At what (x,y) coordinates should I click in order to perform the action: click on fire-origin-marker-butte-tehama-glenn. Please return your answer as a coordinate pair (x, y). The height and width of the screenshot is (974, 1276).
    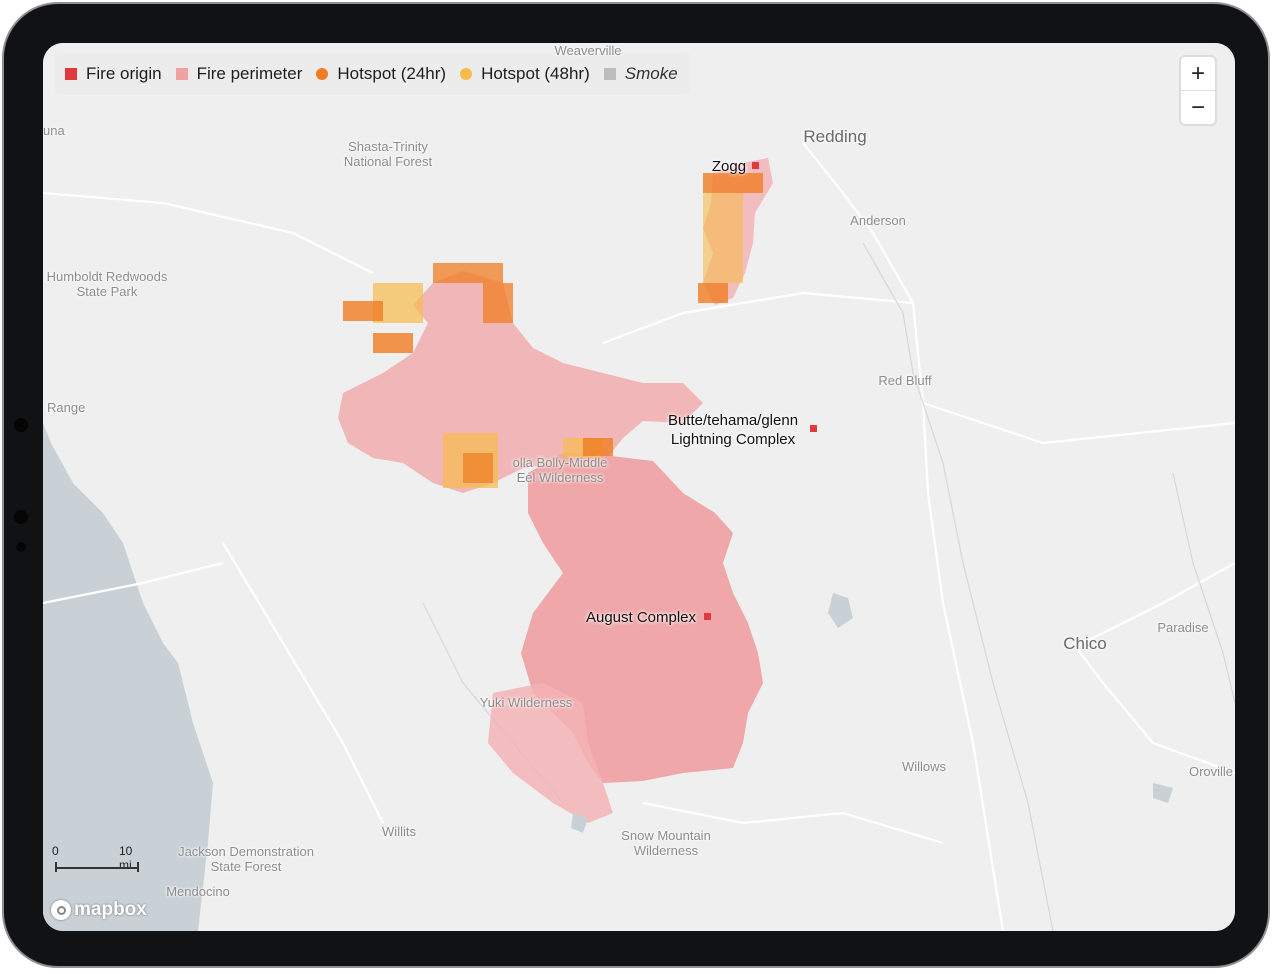
    Looking at the image, I should click on (813, 428).